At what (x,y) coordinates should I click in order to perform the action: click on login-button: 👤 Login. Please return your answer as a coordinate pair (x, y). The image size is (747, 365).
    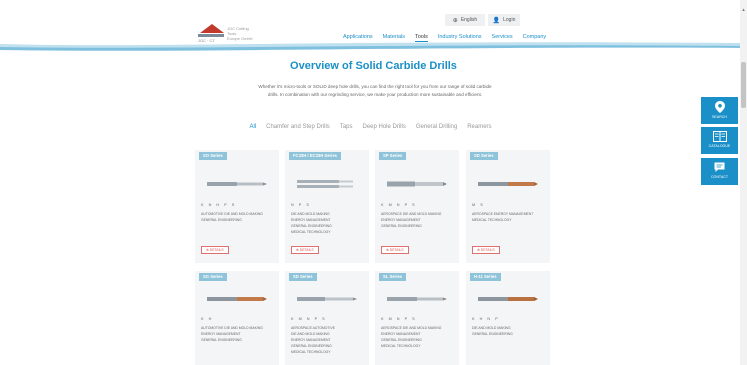
    Looking at the image, I should click on (504, 20).